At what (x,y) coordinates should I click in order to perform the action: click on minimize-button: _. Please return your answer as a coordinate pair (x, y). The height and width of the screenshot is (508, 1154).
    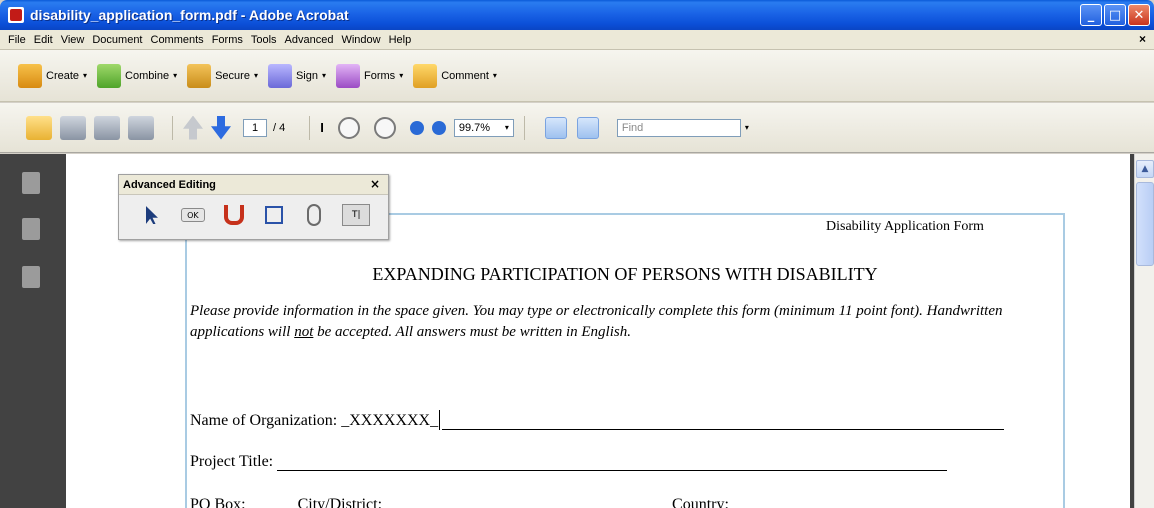
    Looking at the image, I should click on (1091, 15).